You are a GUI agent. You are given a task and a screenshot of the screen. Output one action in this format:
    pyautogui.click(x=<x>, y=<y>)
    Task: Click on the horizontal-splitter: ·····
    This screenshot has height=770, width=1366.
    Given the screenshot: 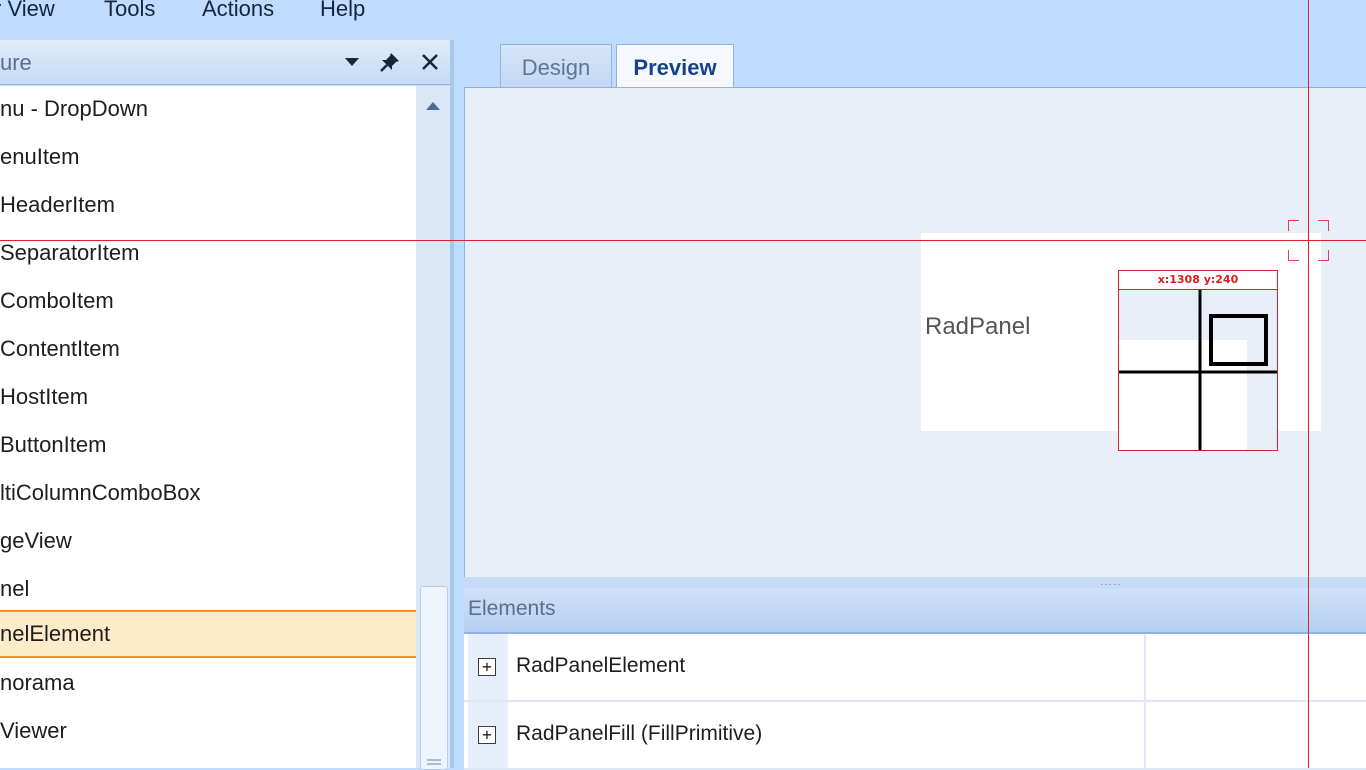 What is the action you would take?
    pyautogui.click(x=915, y=583)
    